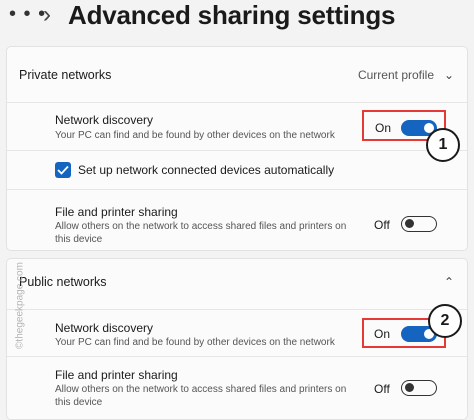  What do you see at coordinates (232, 15) in the screenshot?
I see `page-title: Advanced sharing settings` at bounding box center [232, 15].